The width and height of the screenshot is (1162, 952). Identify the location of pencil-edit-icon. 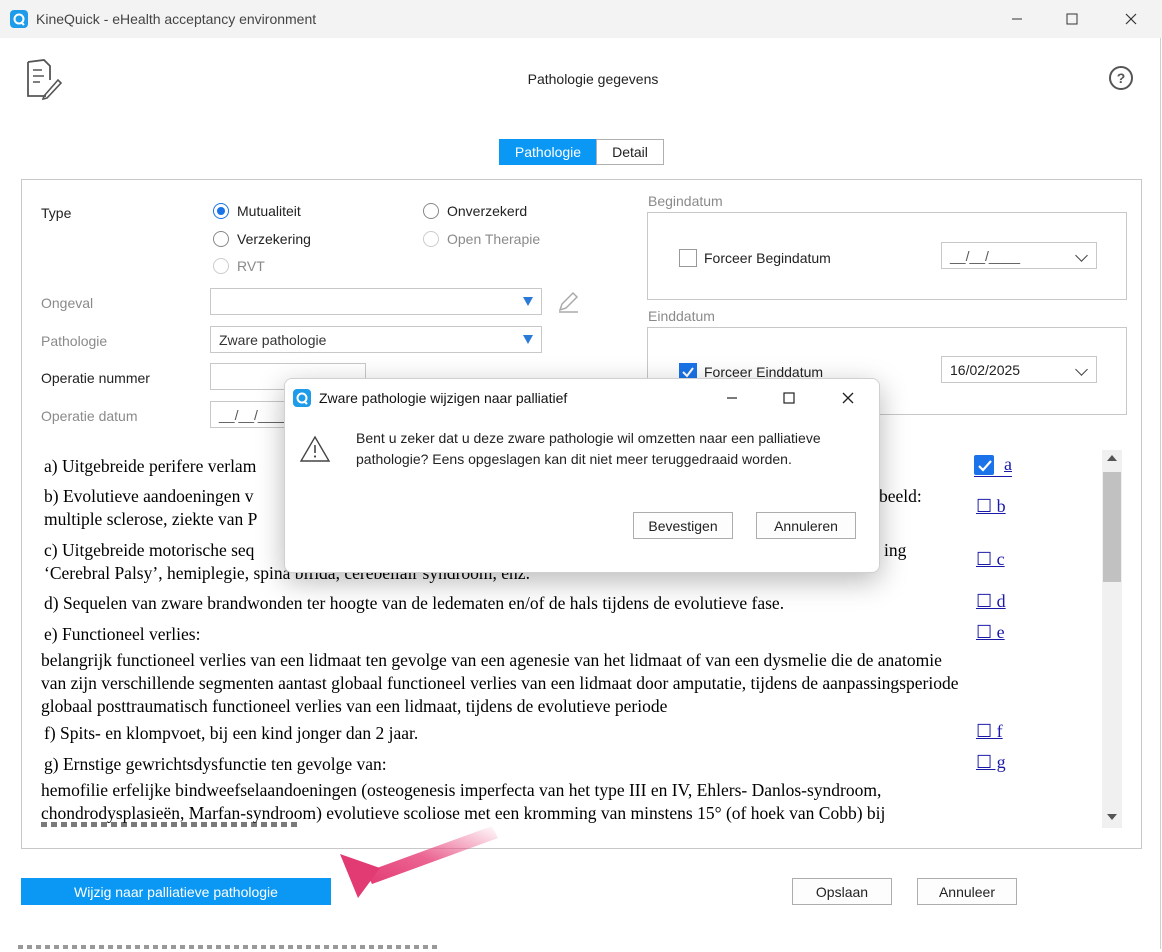
(568, 303).